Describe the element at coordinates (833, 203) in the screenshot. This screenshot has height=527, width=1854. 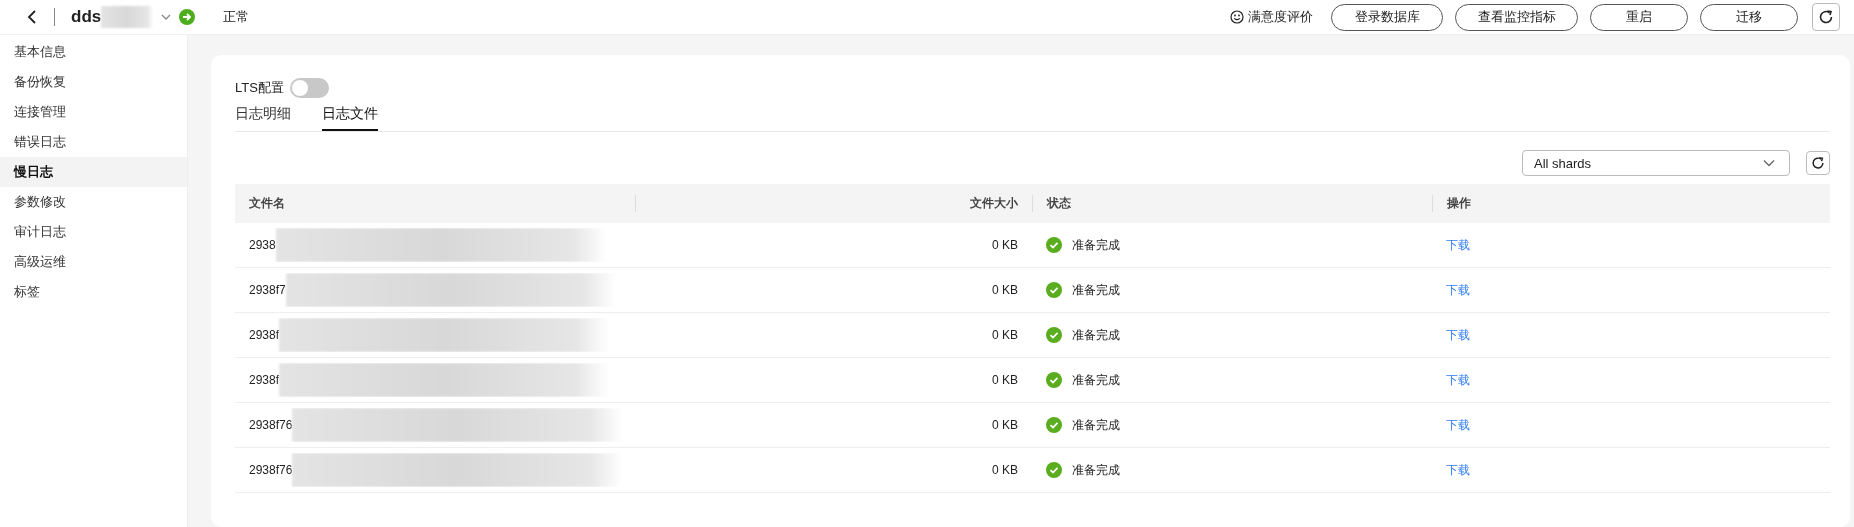
I see `column-header: 文件大小` at that location.